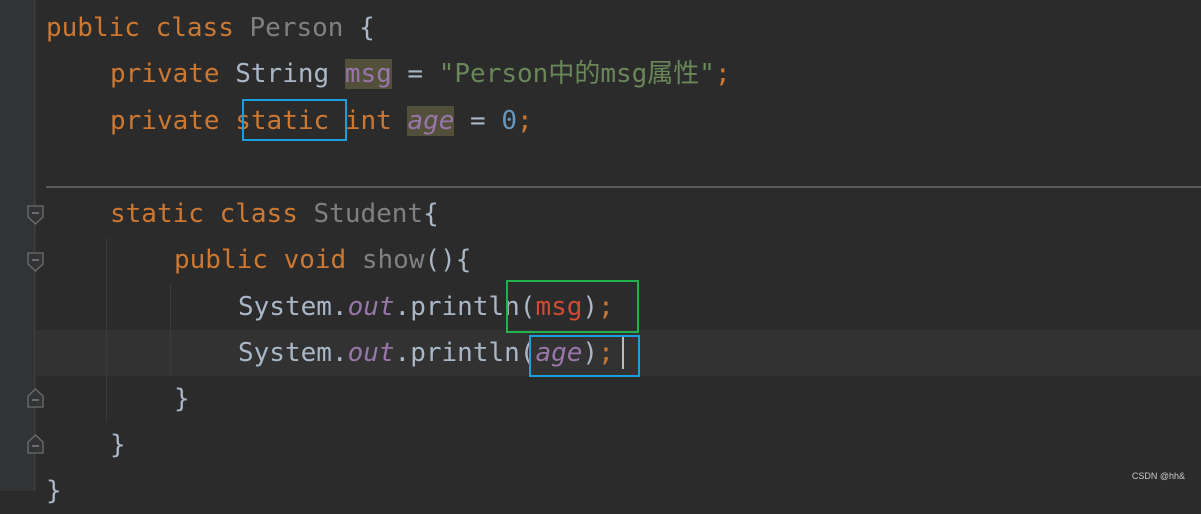 This screenshot has height=514, width=1201. I want to click on method-separator, so click(623, 187).